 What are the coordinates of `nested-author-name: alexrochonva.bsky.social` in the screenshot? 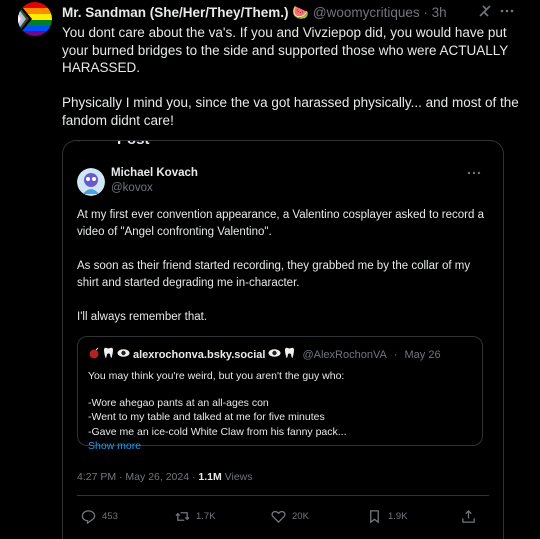 It's located at (199, 355).